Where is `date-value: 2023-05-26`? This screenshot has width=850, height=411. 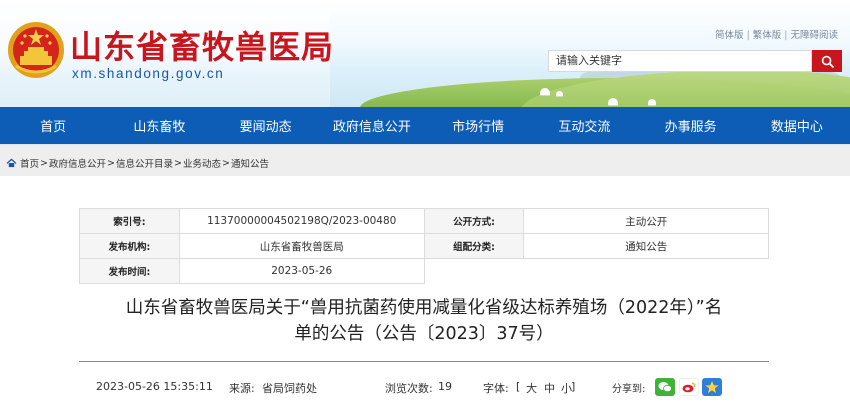 date-value: 2023-05-26 is located at coordinates (301, 271).